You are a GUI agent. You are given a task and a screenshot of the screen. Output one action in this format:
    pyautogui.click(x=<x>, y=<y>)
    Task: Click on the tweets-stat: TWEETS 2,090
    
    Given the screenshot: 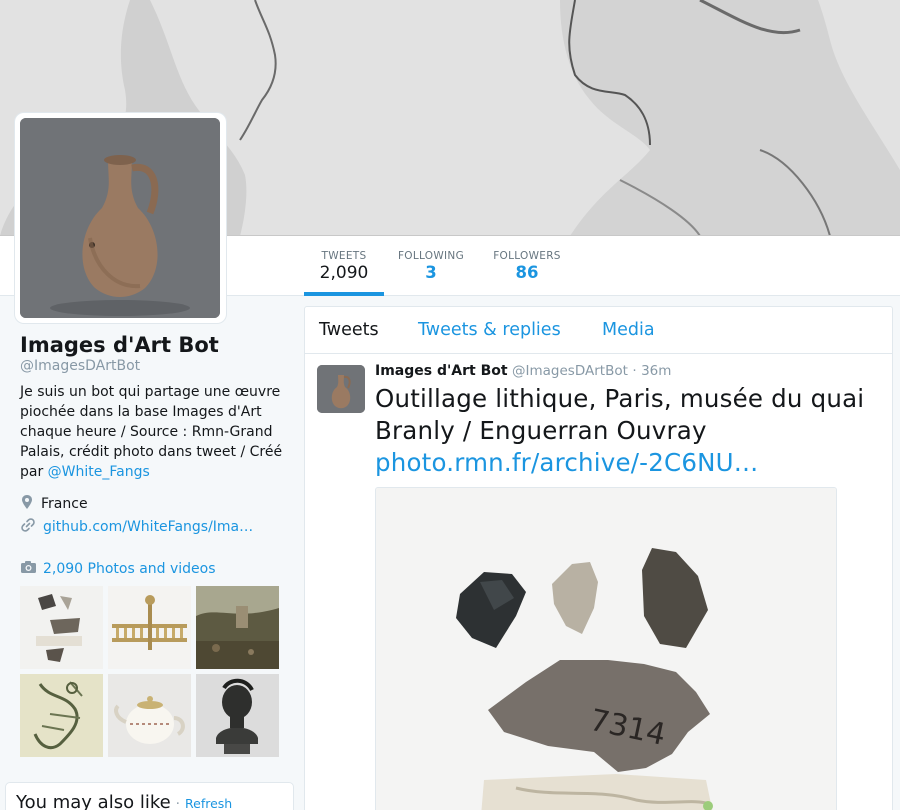 What is the action you would take?
    pyautogui.click(x=344, y=266)
    